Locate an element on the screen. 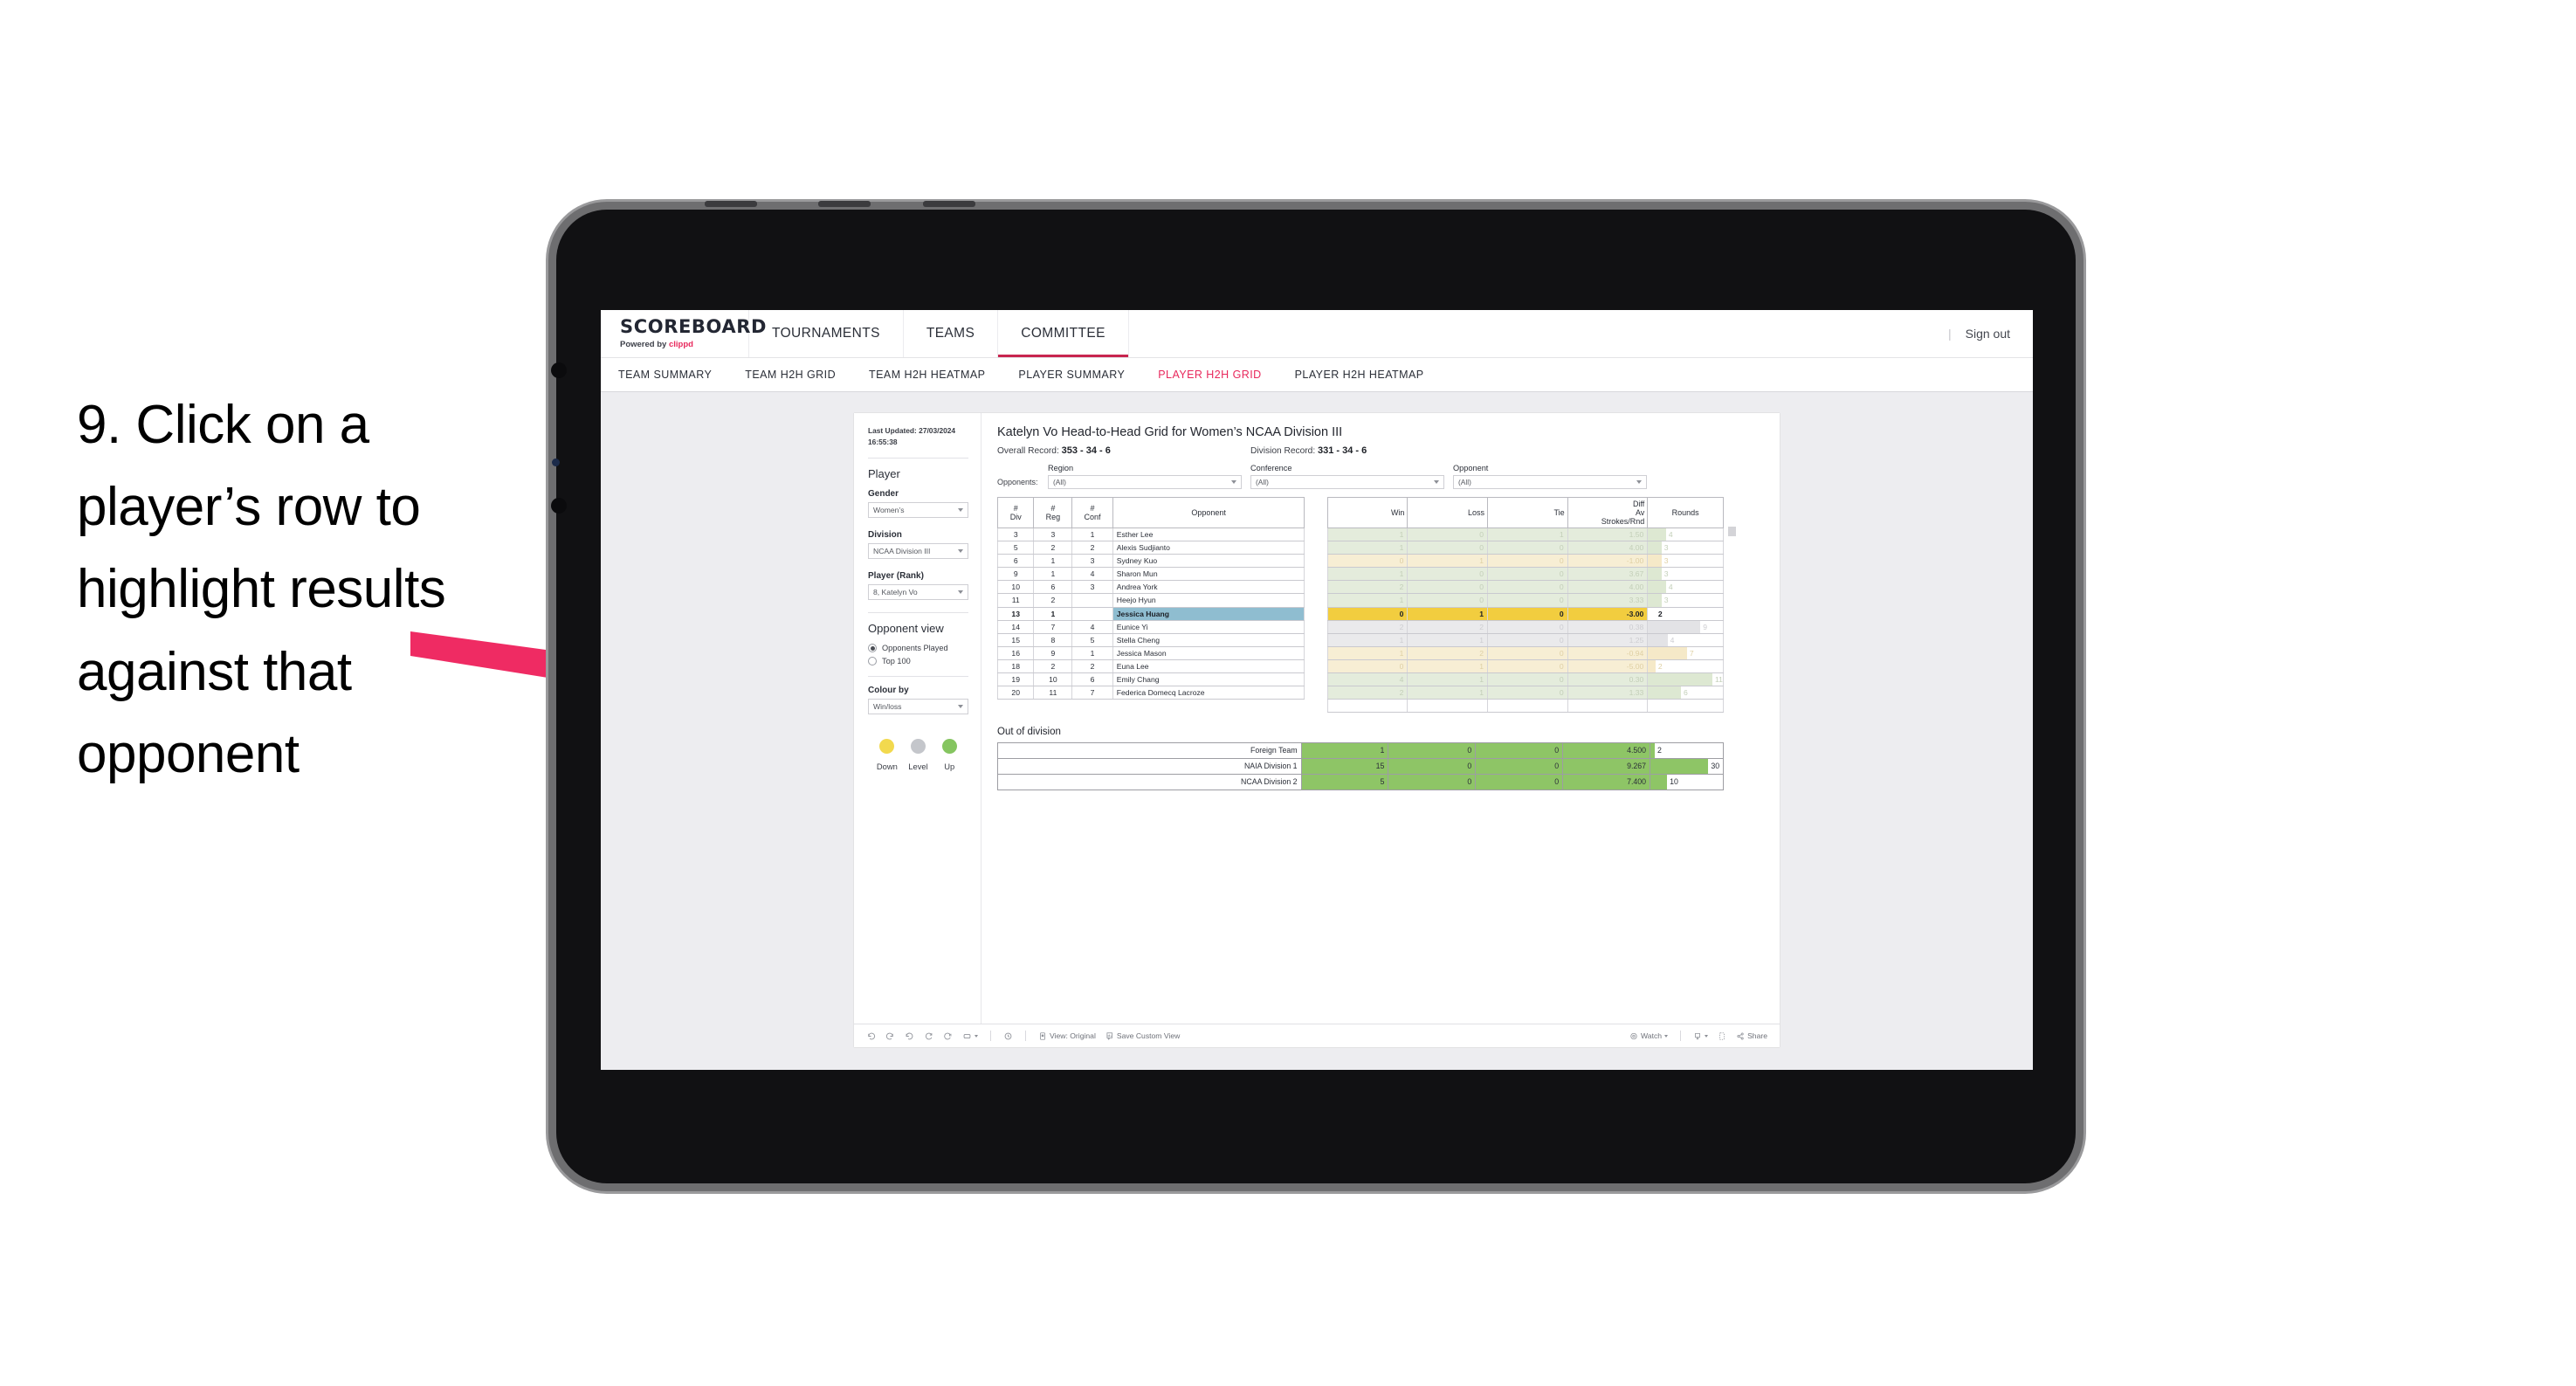 Image resolution: width=2576 pixels, height=1386 pixels. cell-opponent: Esther Lee is located at coordinates (1208, 535).